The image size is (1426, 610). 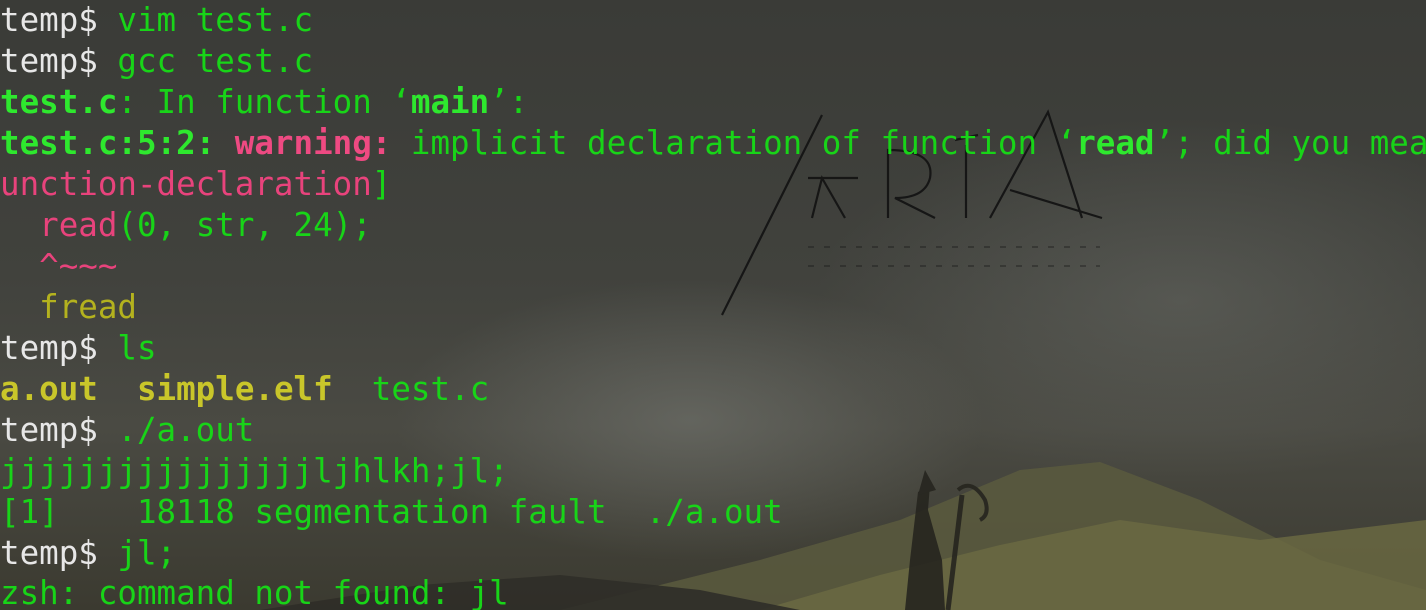 I want to click on segfault-message-line: [1] 18118 segmentation fault ./a.out, so click(x=391, y=512).